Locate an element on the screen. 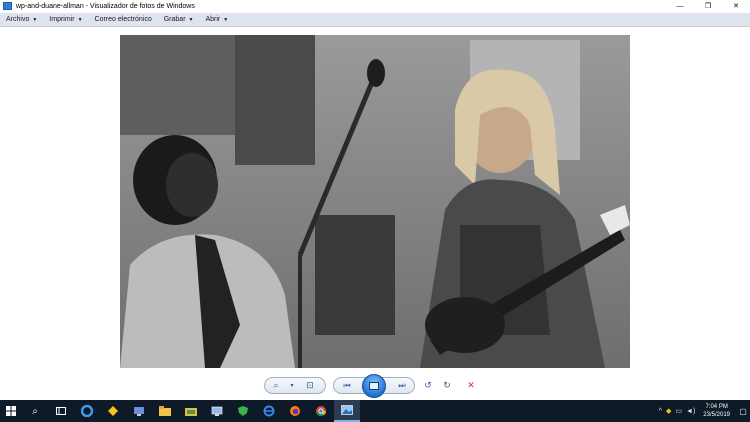 The image size is (750, 422). rotate-clockwise-button: ↻ is located at coordinates (447, 385).